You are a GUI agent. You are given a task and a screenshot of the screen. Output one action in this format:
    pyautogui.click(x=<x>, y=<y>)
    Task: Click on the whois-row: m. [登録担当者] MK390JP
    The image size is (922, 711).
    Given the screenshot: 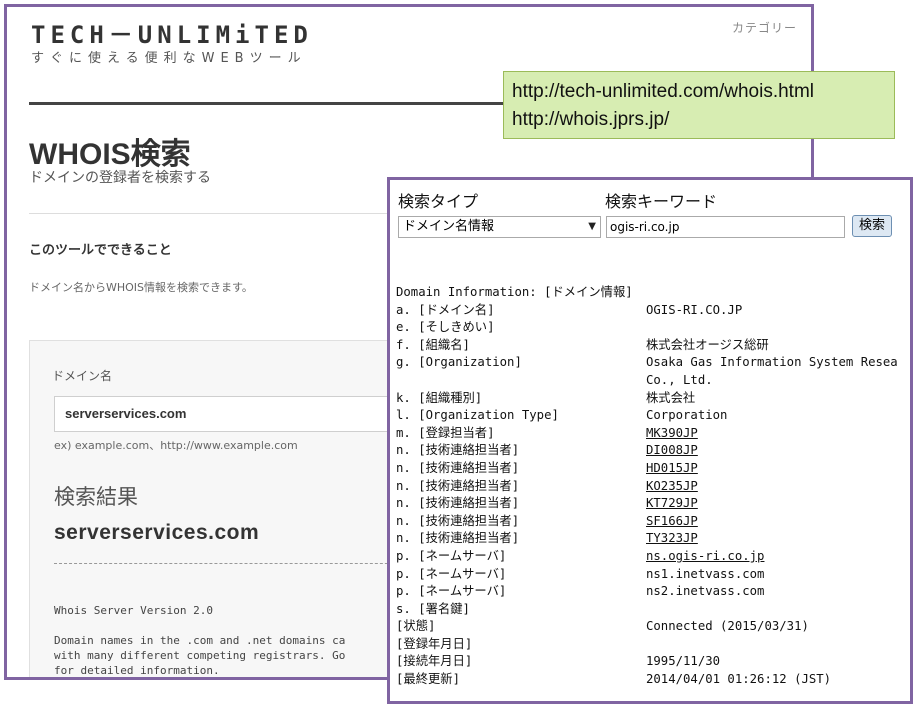 What is the action you would take?
    pyautogui.click(x=653, y=434)
    